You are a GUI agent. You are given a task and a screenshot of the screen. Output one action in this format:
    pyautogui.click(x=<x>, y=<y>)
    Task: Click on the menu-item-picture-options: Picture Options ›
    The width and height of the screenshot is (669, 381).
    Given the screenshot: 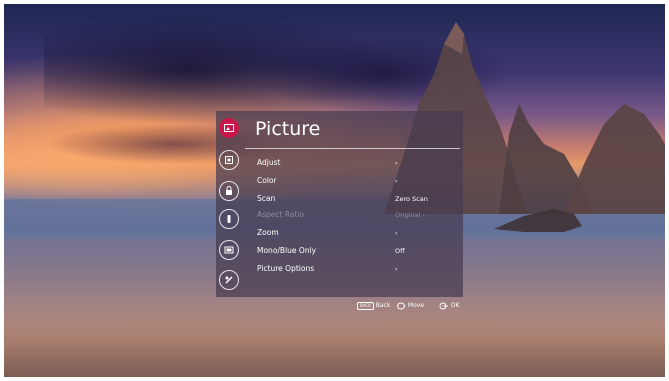 What is the action you would take?
    pyautogui.click(x=357, y=269)
    